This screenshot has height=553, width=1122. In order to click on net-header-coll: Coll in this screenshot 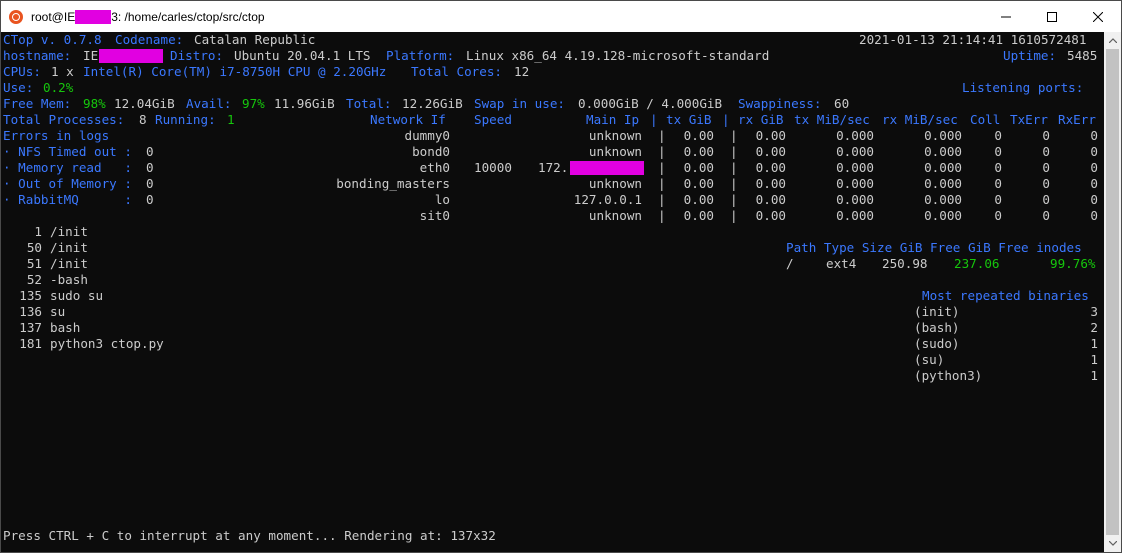, I will do `click(985, 119)`.